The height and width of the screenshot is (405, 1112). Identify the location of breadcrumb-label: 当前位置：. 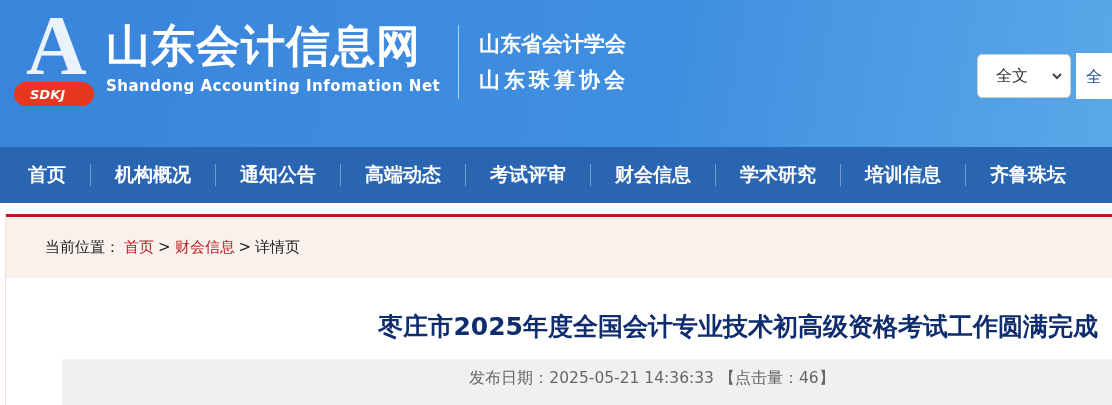
(82, 247).